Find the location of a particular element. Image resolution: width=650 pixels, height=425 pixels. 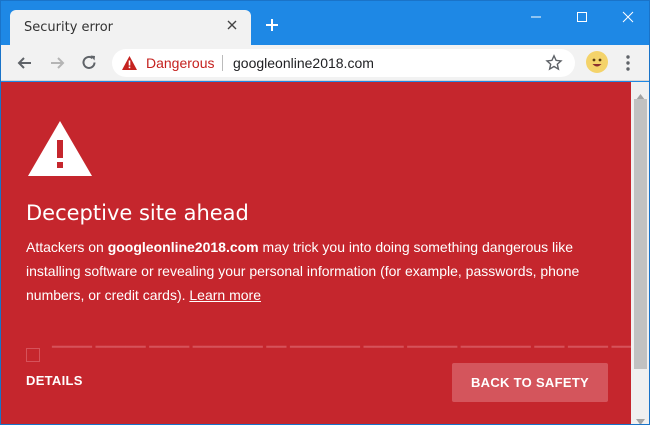

tab-close-icon is located at coordinates (232, 25).